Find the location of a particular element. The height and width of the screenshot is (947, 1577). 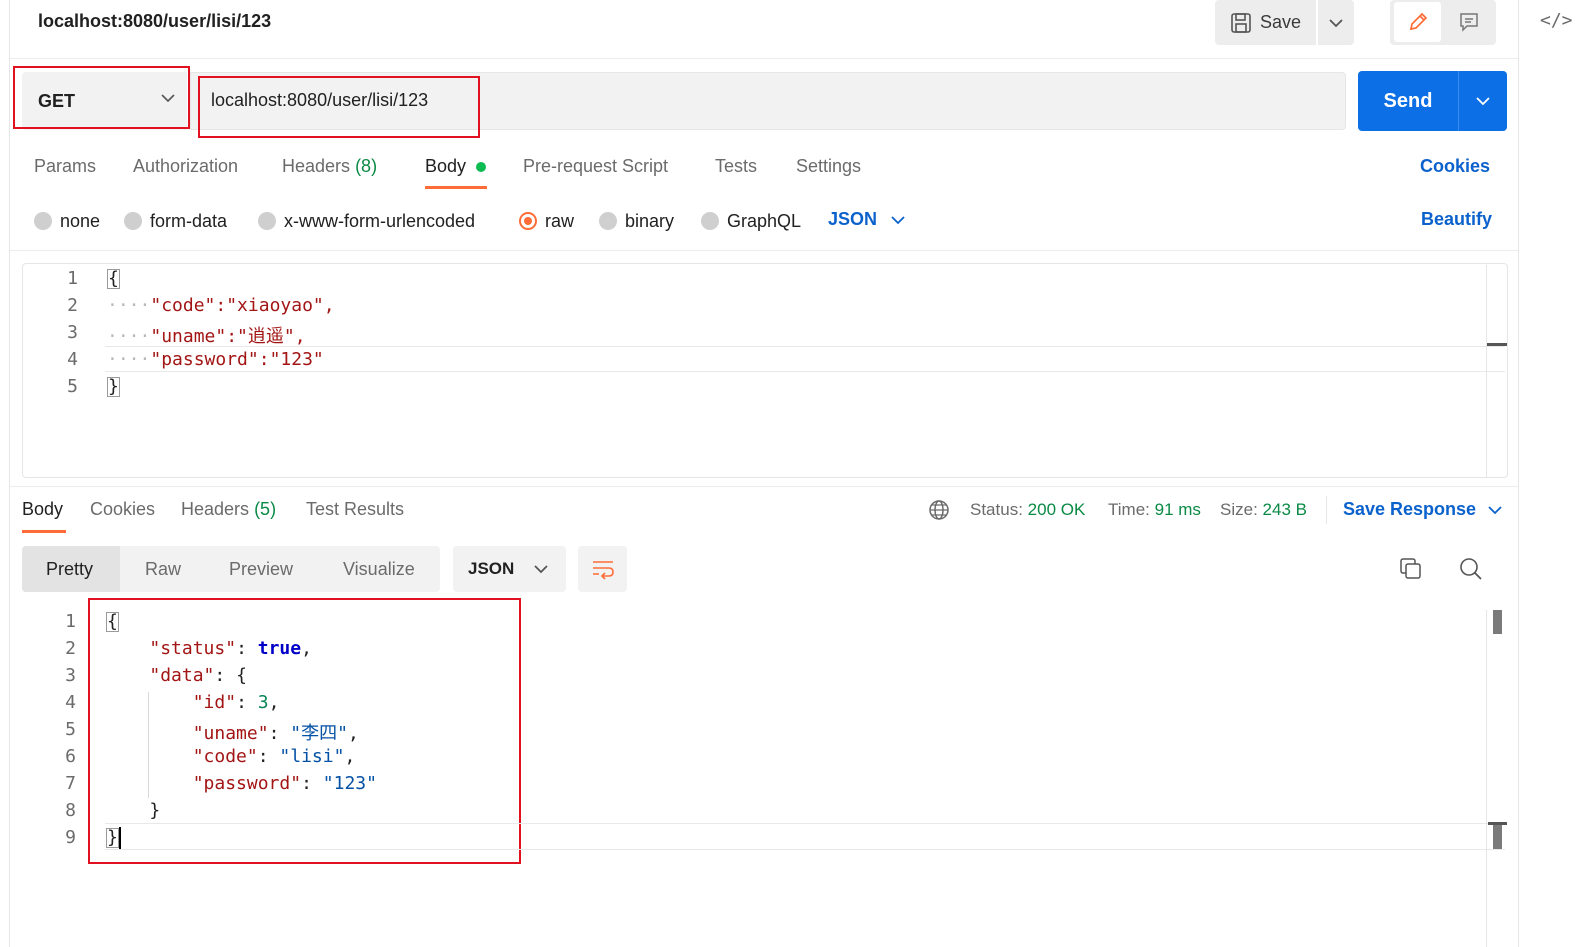

radio-binary-label: binary is located at coordinates (650, 220).